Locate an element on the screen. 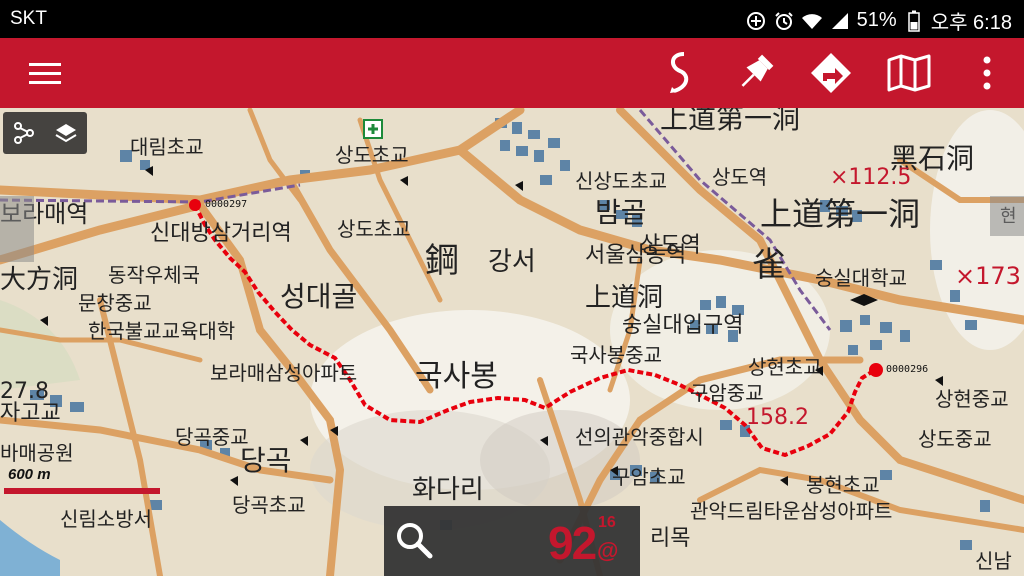  map-label: 상현중교 is located at coordinates (972, 399).